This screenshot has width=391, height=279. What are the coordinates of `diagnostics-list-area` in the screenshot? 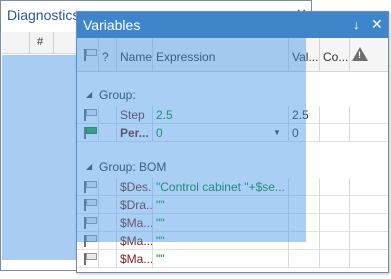 It's located at (39, 157).